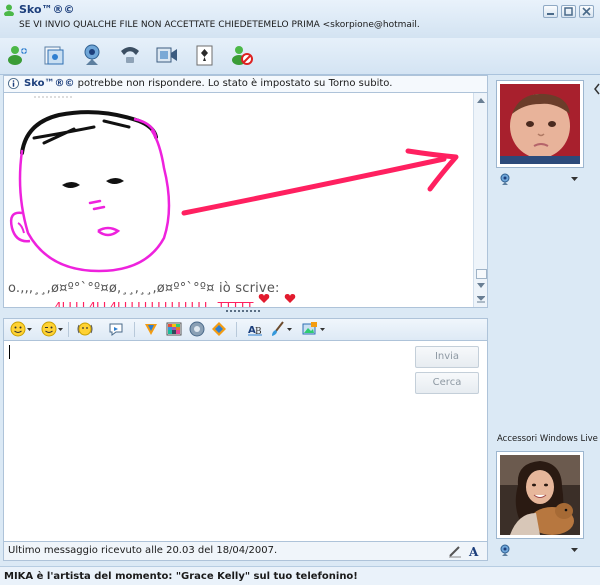  Describe the element at coordinates (481, 299) in the screenshot. I see `scroll-end-icon` at that location.